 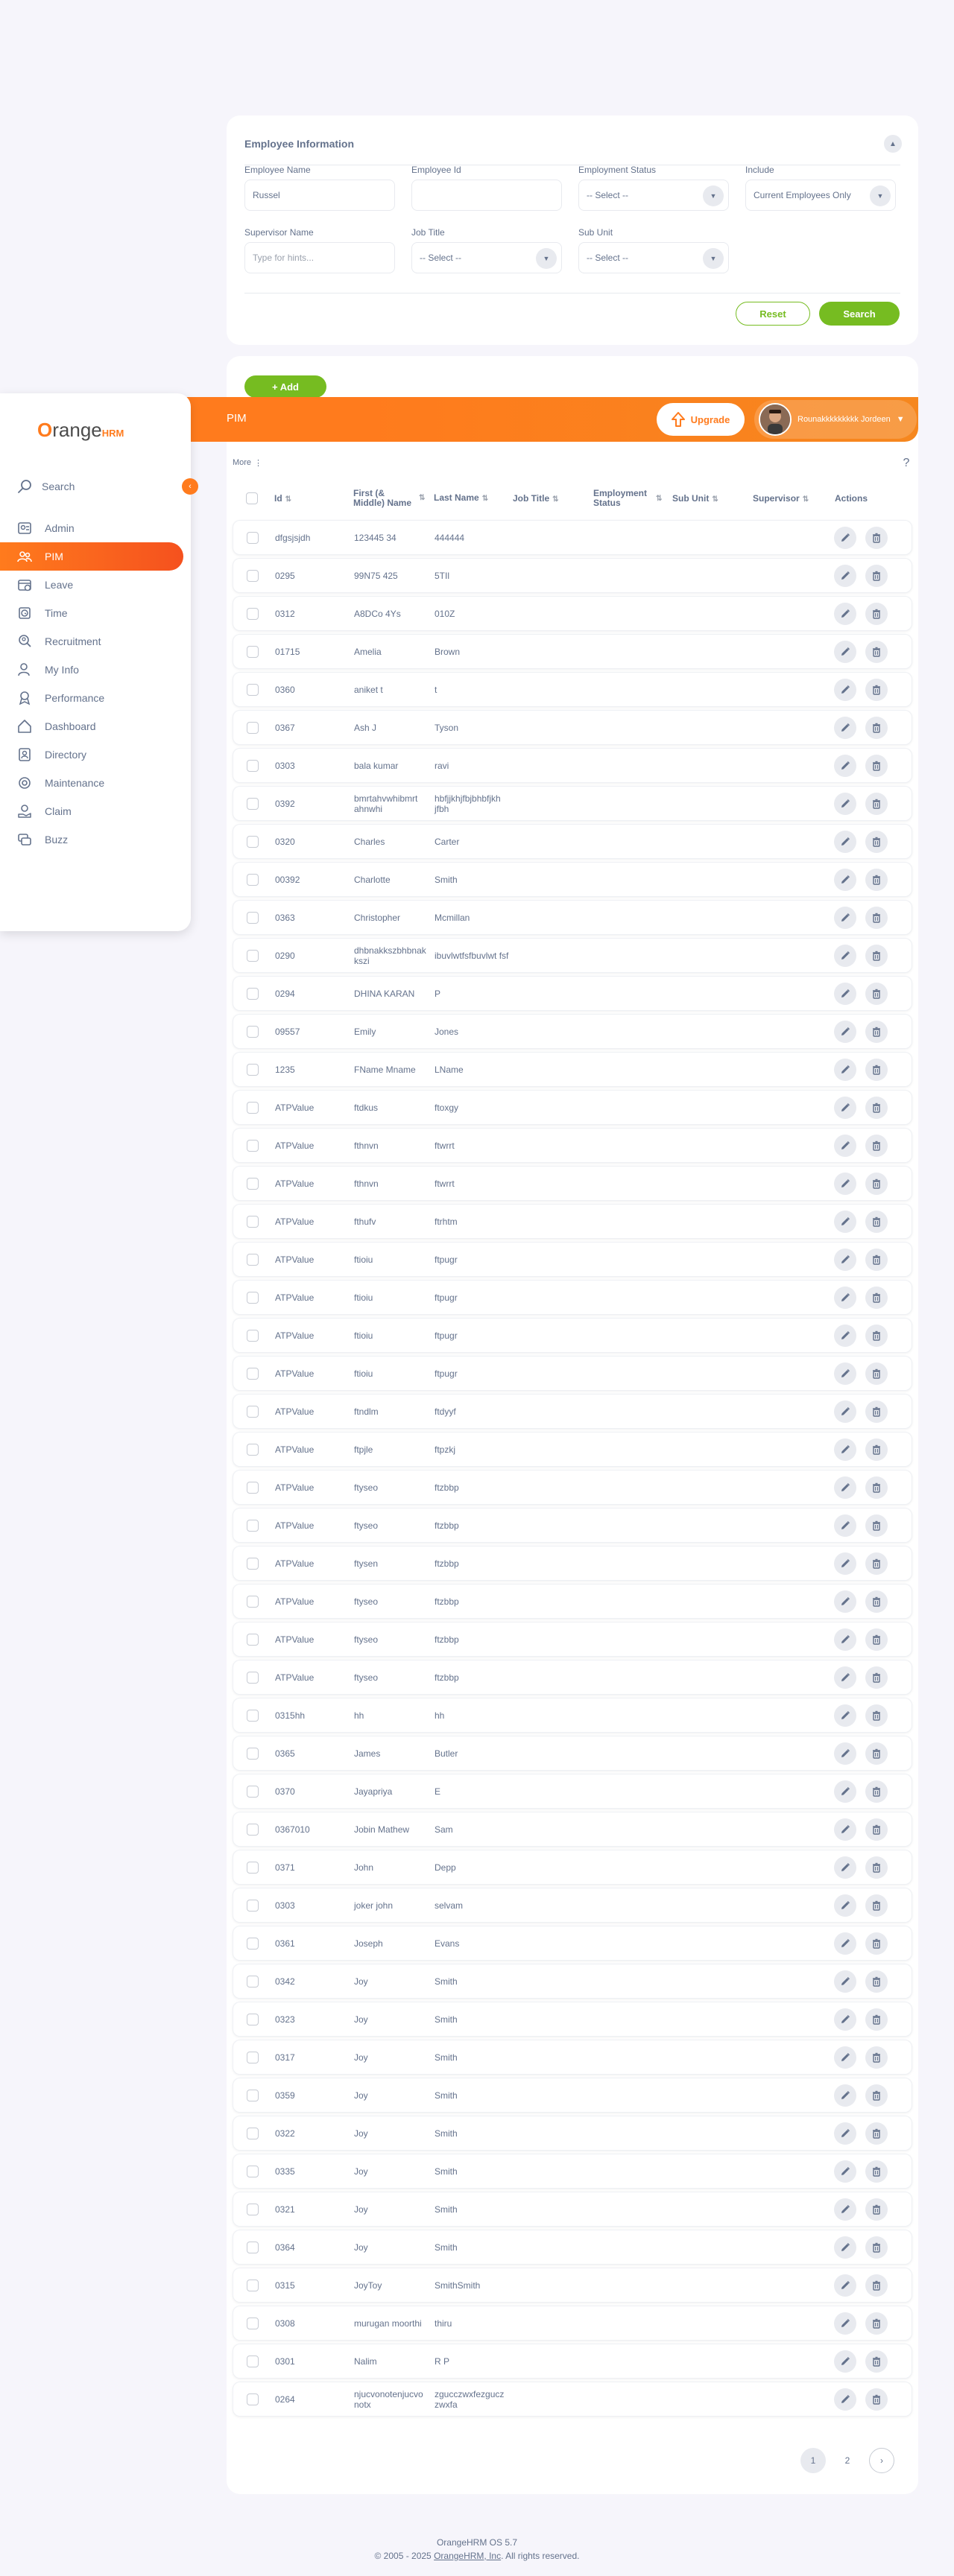 I want to click on sidebar-collapse-icon: ‹, so click(x=190, y=486).